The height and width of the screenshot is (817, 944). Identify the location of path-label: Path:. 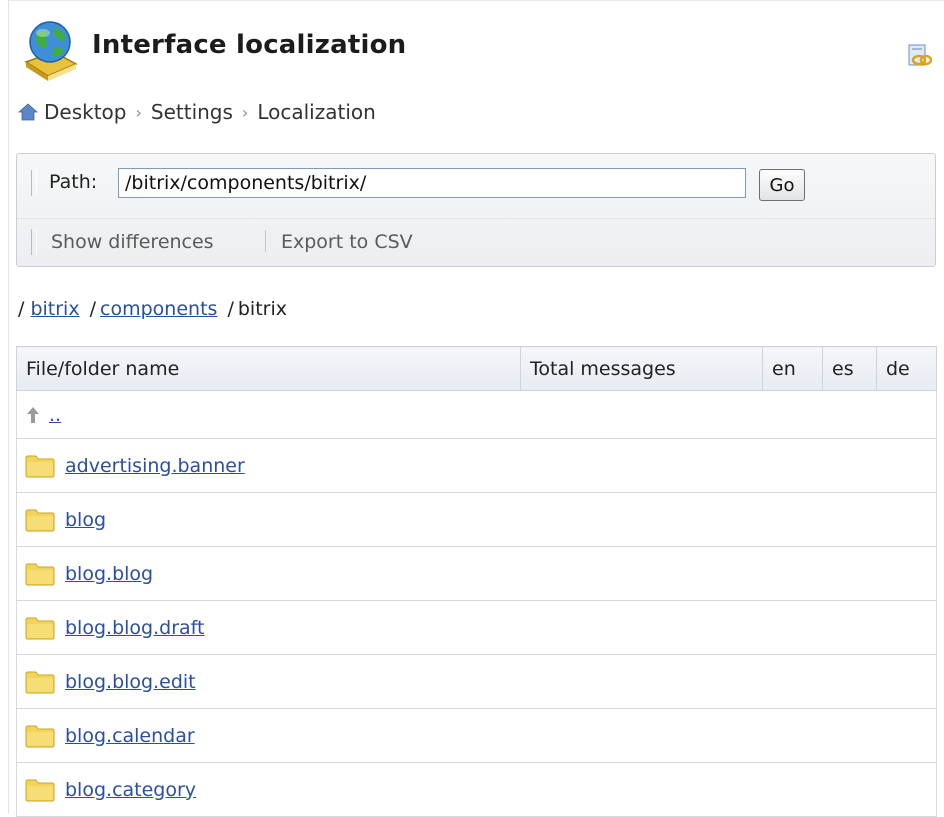
(73, 182).